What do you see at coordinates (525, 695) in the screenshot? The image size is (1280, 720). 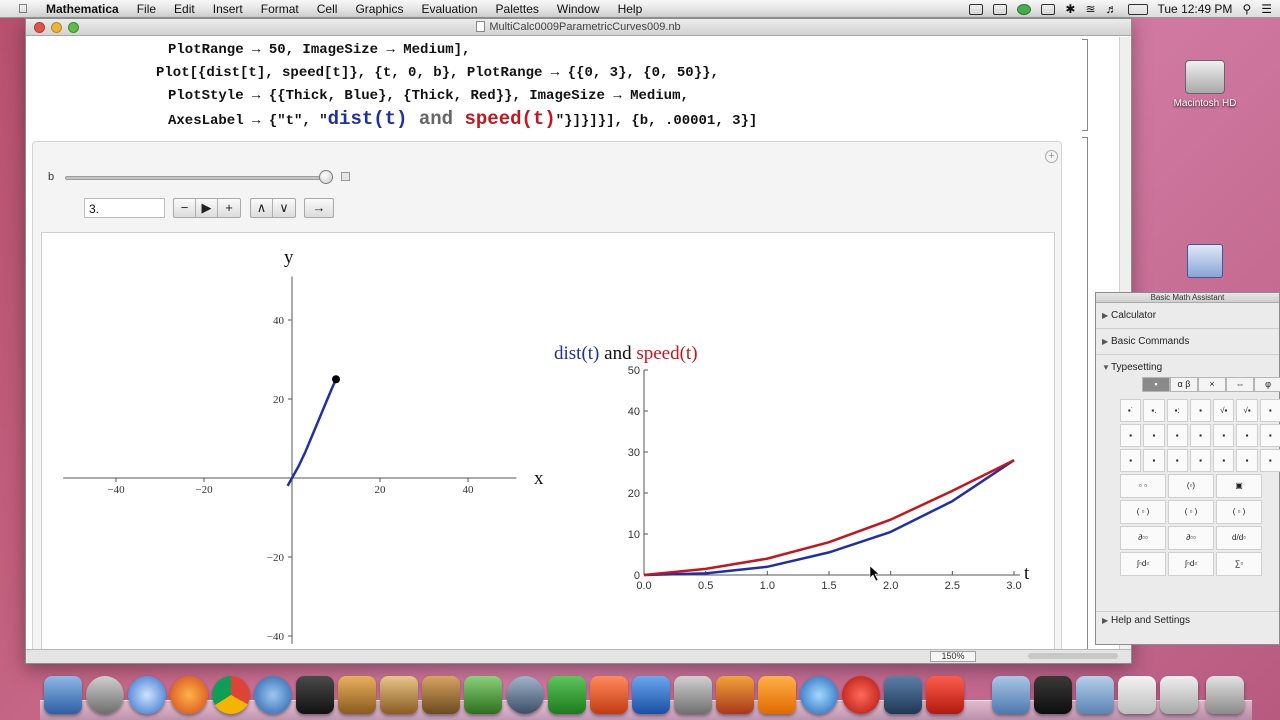 I see `compass-icon` at bounding box center [525, 695].